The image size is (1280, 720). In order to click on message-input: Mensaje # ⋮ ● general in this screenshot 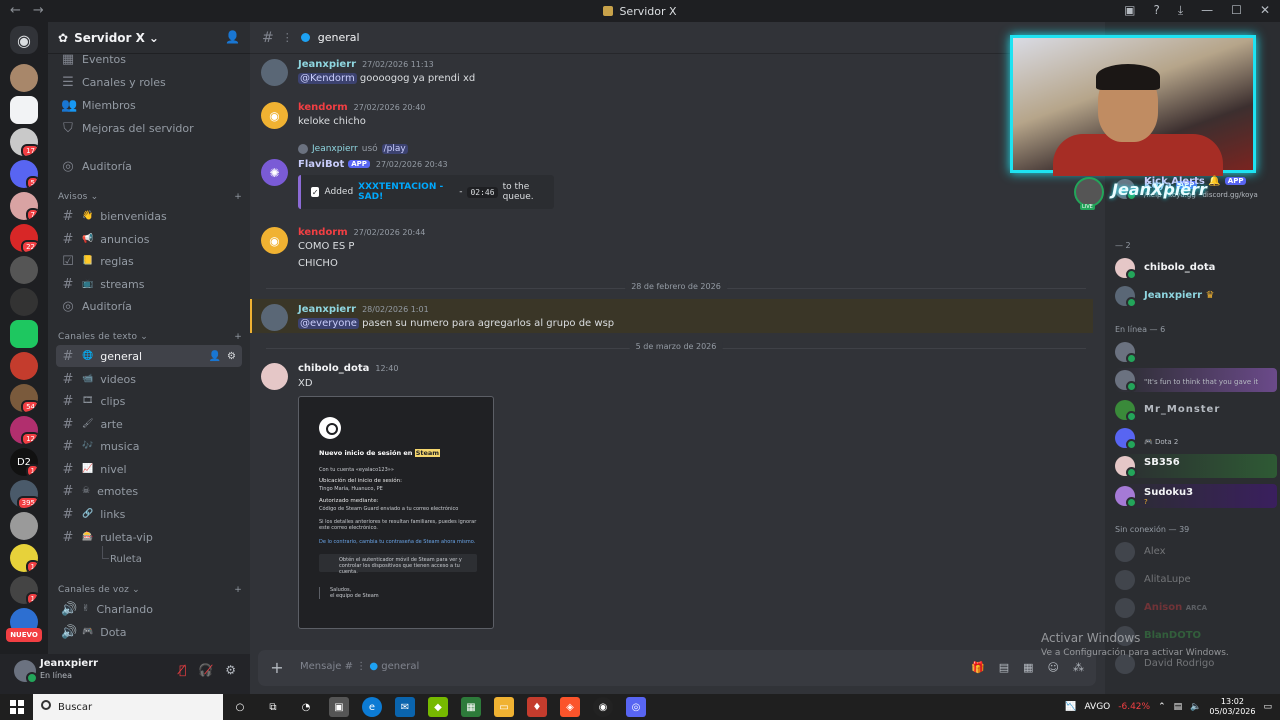, I will do `click(359, 666)`.